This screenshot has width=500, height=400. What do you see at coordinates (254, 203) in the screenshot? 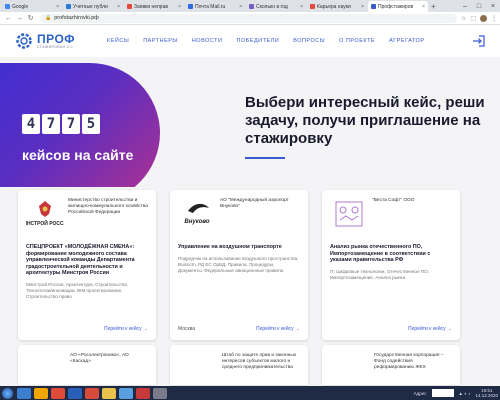
I see `card-organization: АО "Международный аэропорт Внуково"` at bounding box center [254, 203].